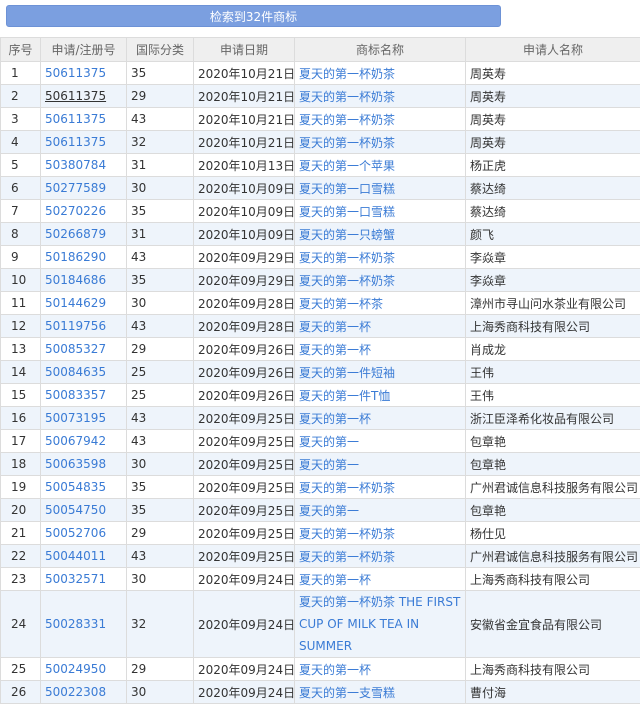  What do you see at coordinates (84, 395) in the screenshot?
I see `row-reg-no-link: 50083357` at bounding box center [84, 395].